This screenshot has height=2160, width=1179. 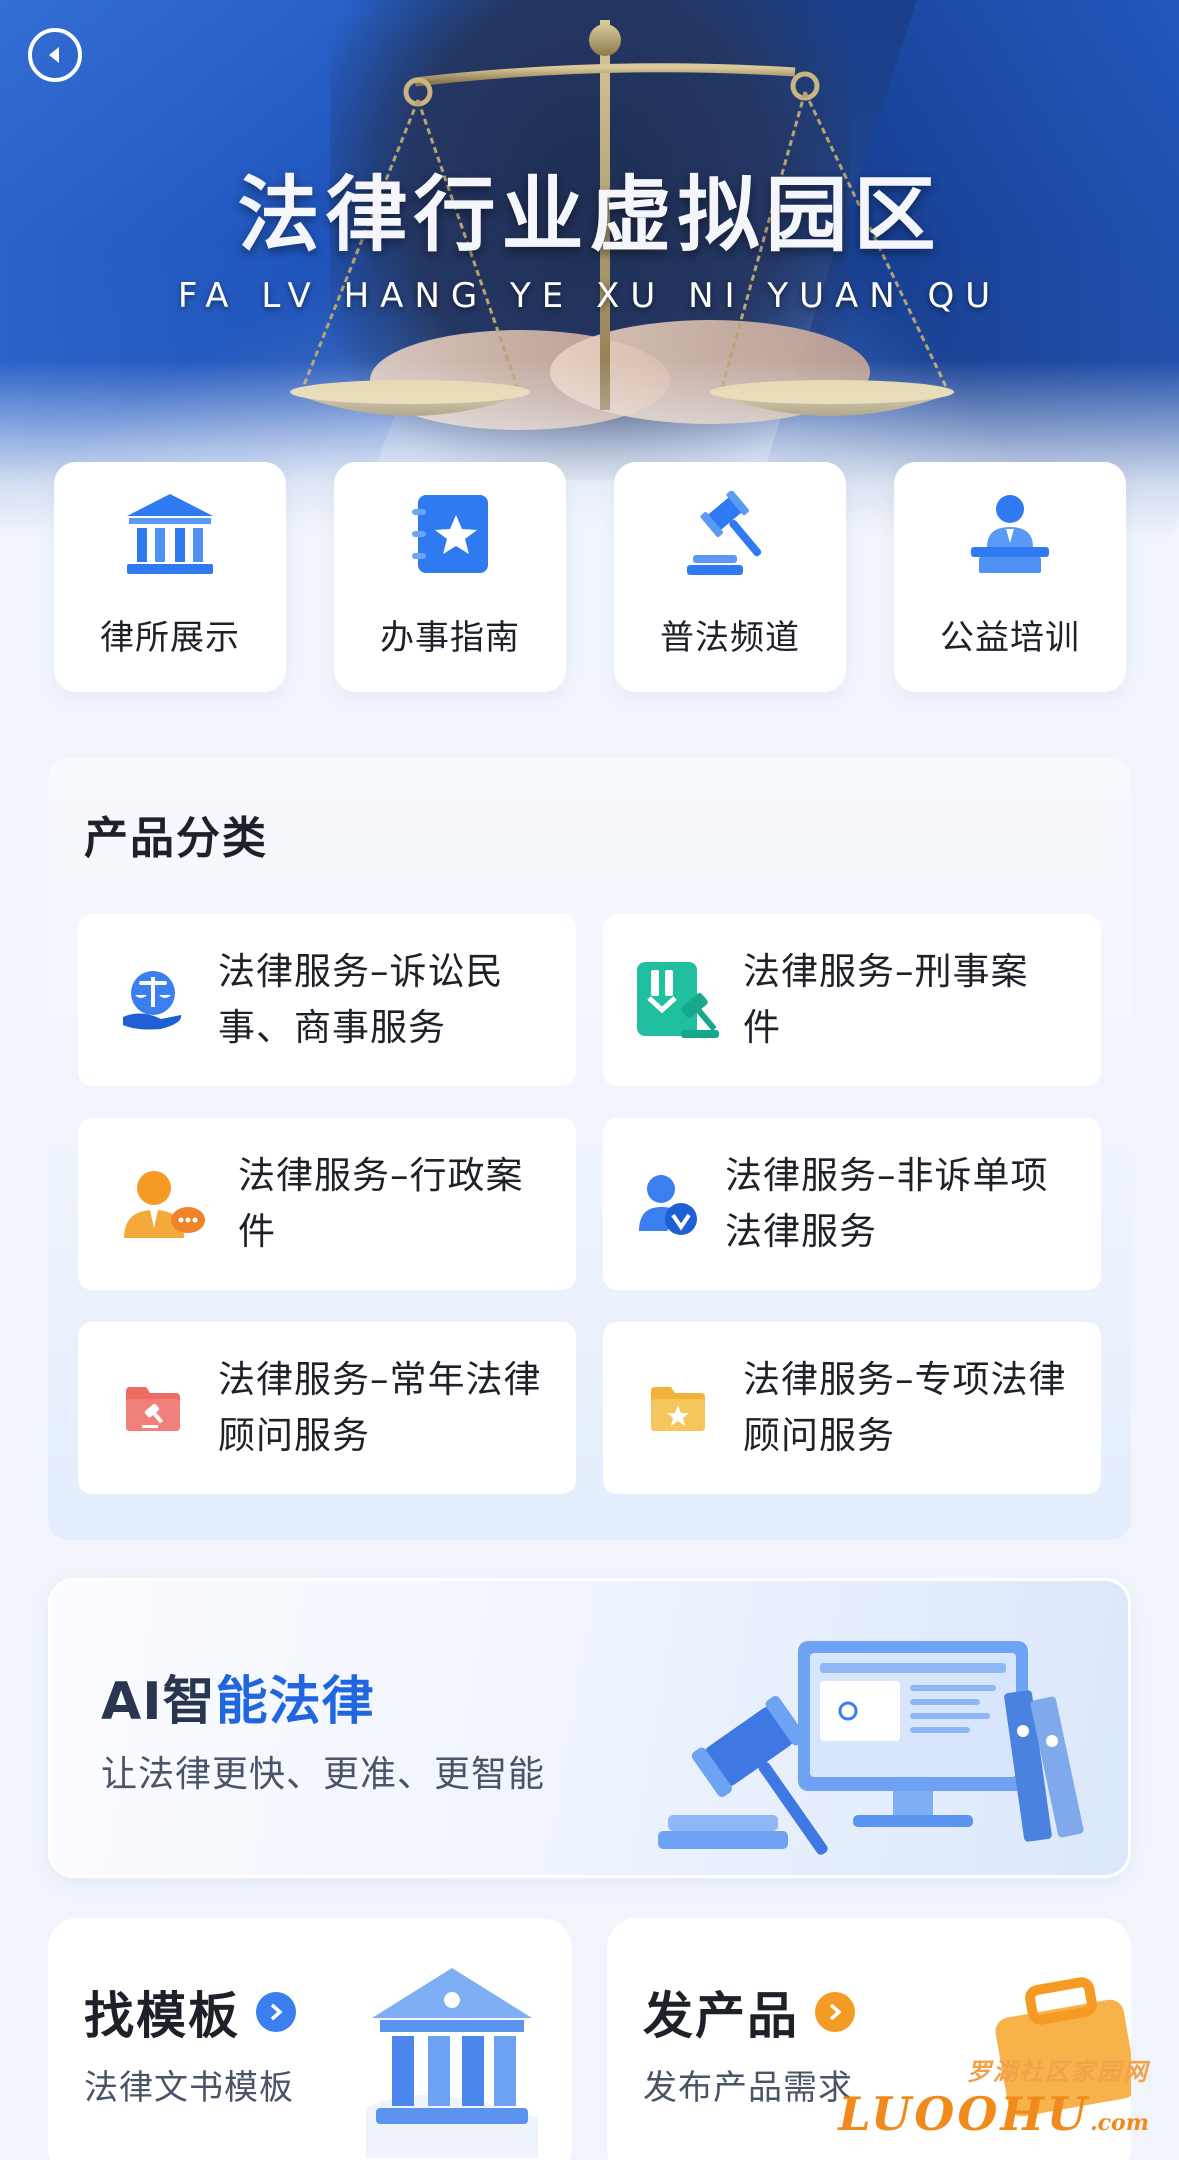 What do you see at coordinates (852, 1204) in the screenshot?
I see `category-non-litigation-single: 法律服务–非诉单项 法律服务` at bounding box center [852, 1204].